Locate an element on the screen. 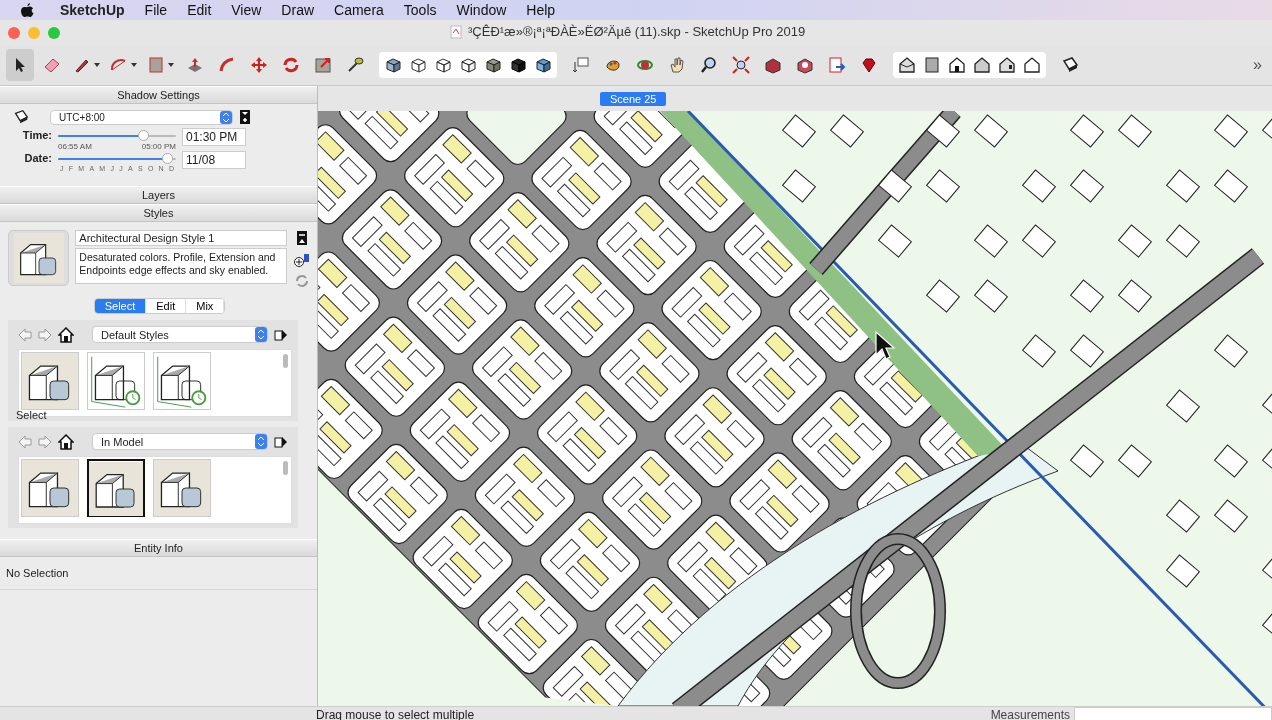  apple-logo-icon is located at coordinates (27, 10).